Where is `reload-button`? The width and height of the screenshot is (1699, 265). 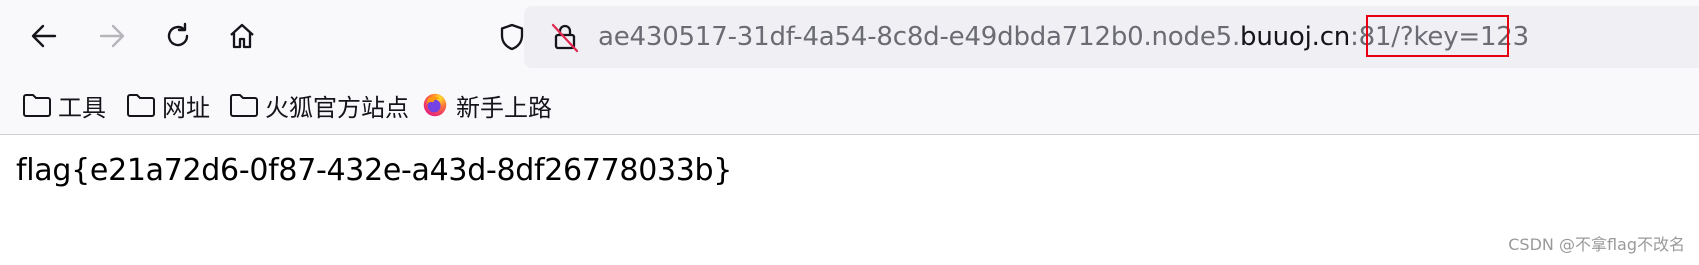 reload-button is located at coordinates (178, 36).